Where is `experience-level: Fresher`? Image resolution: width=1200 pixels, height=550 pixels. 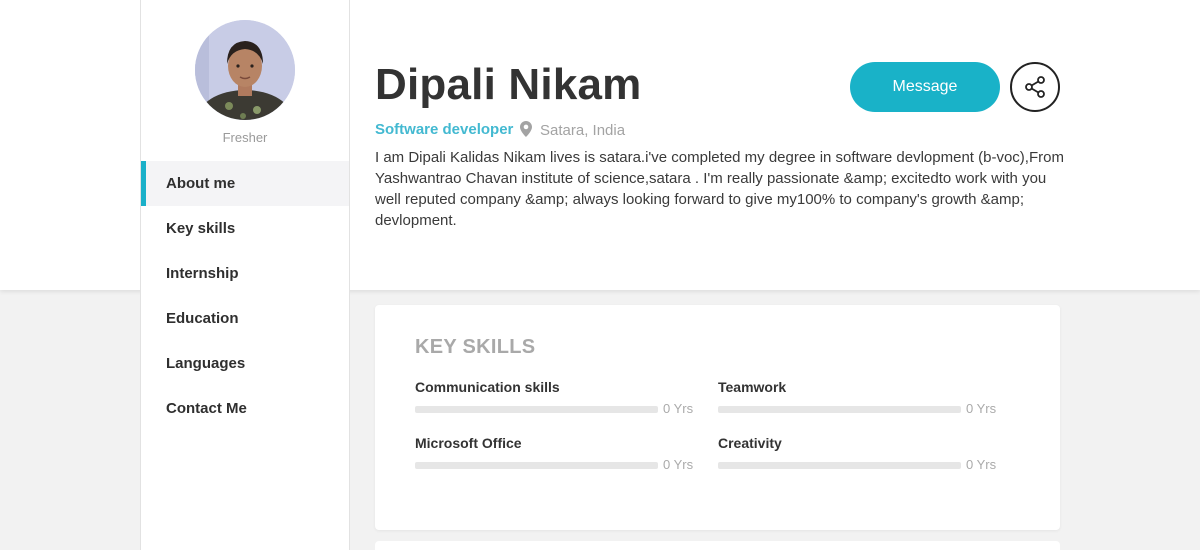
experience-level: Fresher is located at coordinates (245, 137).